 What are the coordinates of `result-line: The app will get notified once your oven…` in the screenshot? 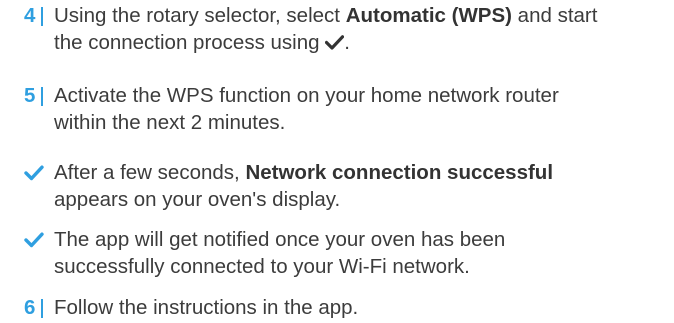 It's located at (280, 239).